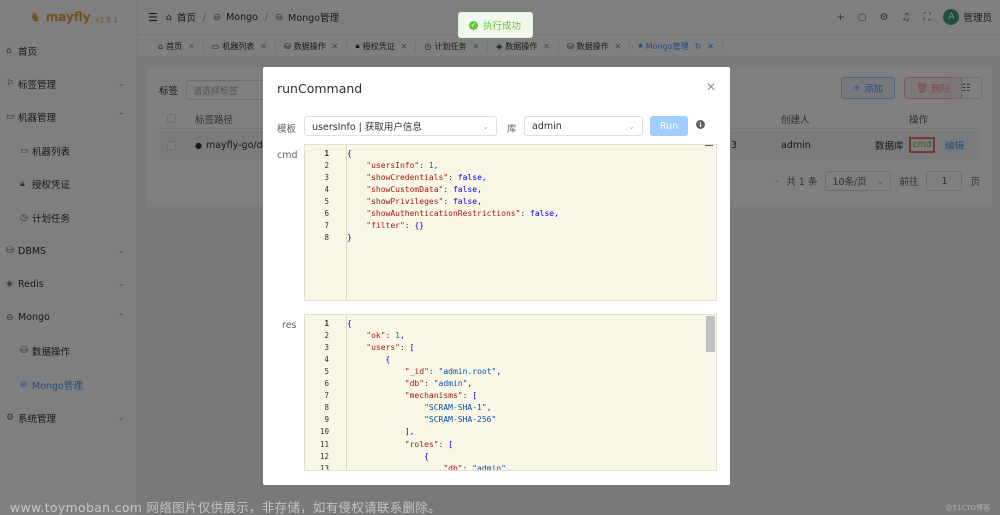  What do you see at coordinates (324, 432) in the screenshot?
I see `line-number: 10` at bounding box center [324, 432].